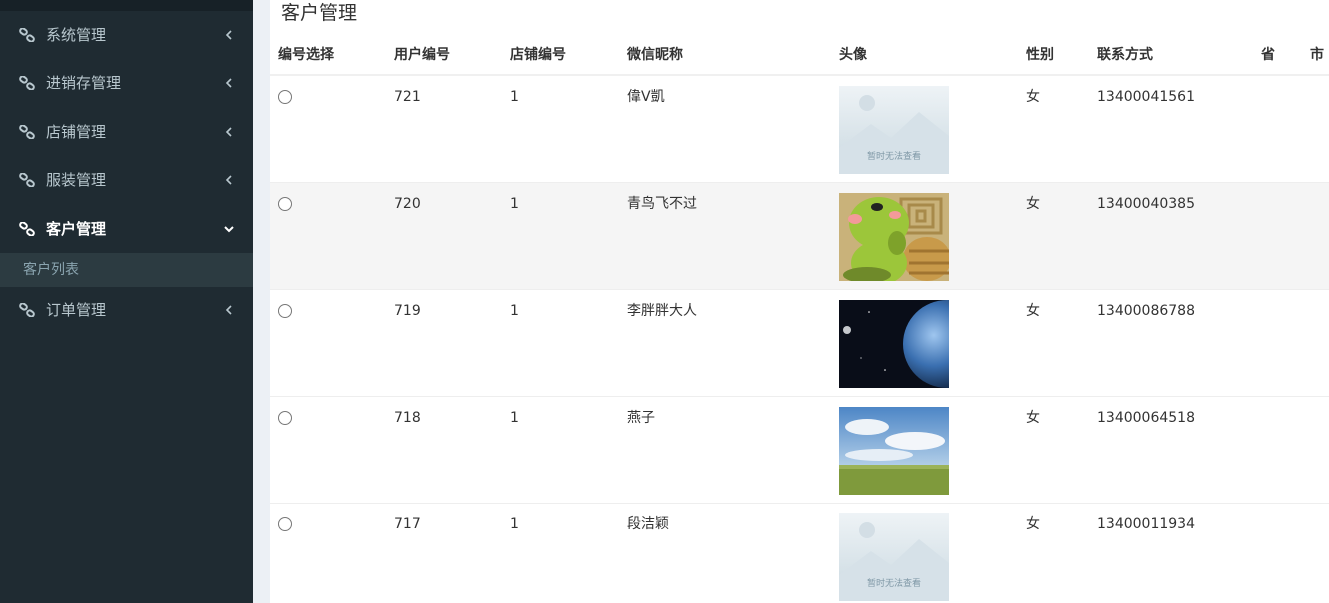 The image size is (1329, 603). I want to click on page-title: 客户管理, so click(319, 13).